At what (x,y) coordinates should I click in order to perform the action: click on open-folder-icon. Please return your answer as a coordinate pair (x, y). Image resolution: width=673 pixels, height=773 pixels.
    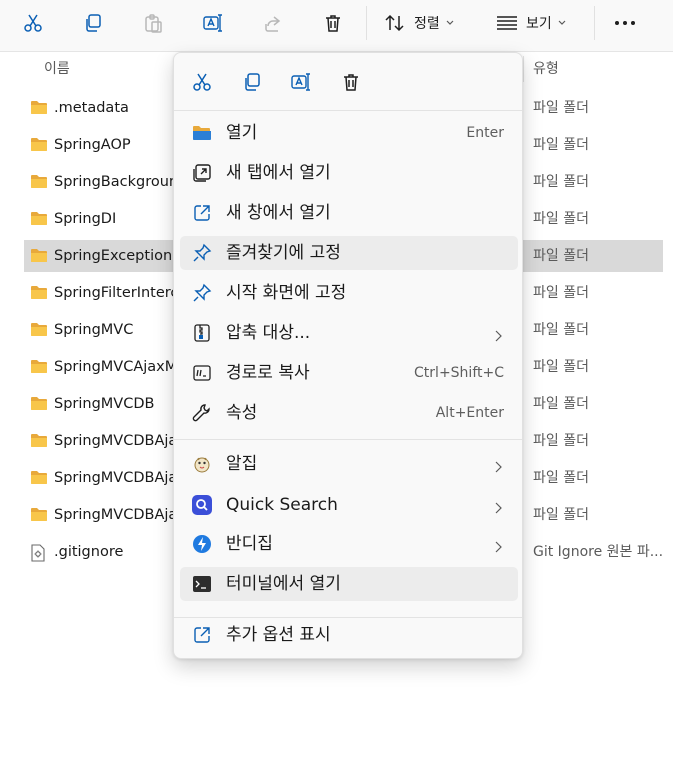
    Looking at the image, I should click on (202, 133).